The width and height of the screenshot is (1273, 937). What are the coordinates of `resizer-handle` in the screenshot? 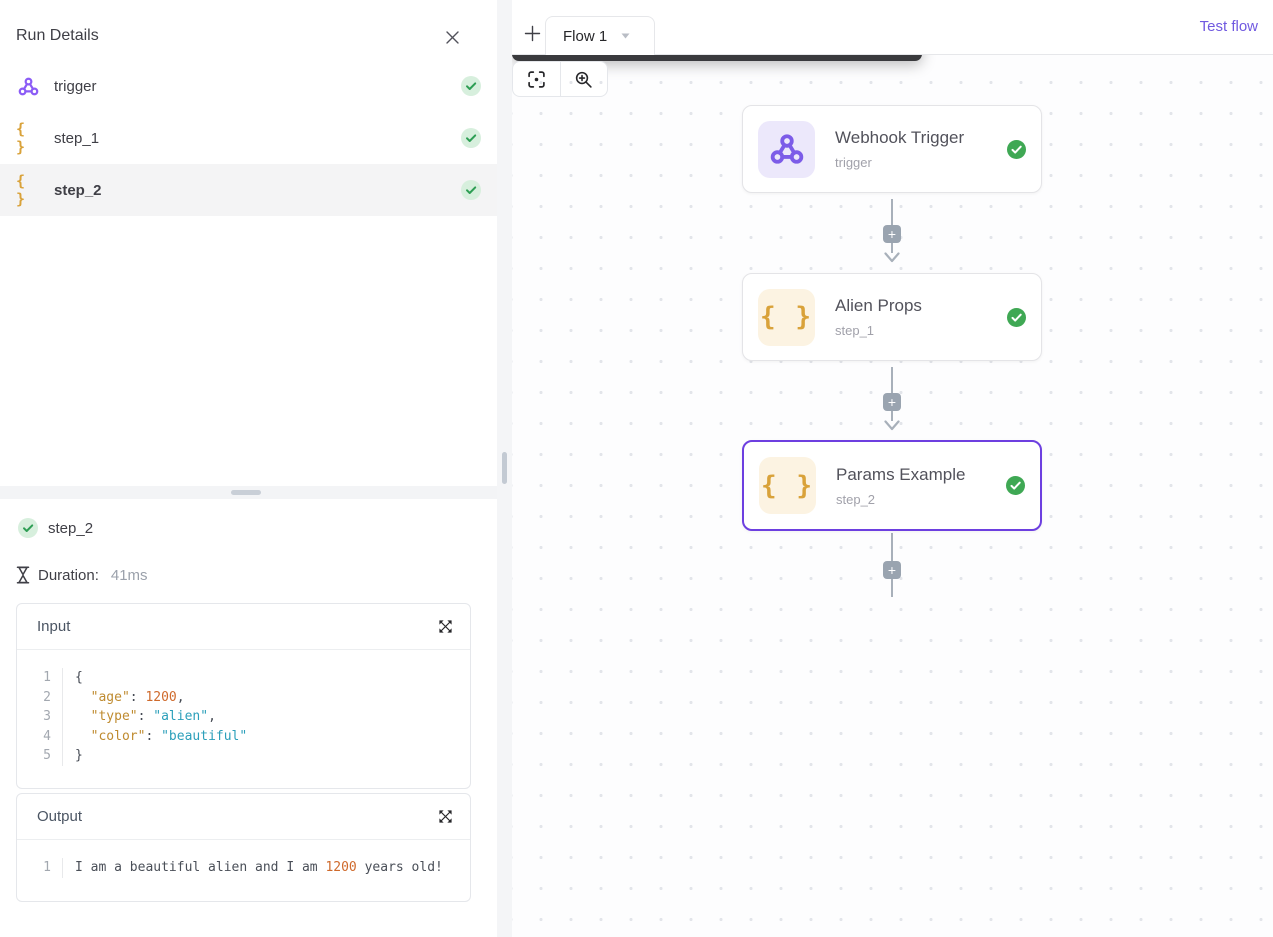 It's located at (504, 468).